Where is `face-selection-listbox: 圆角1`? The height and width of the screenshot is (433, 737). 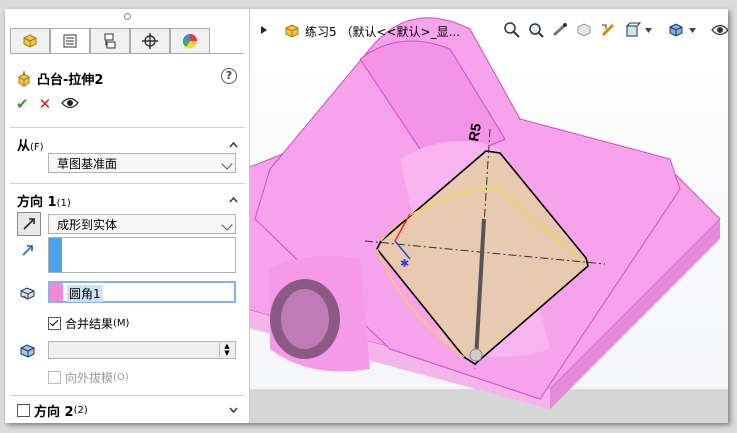
face-selection-listbox: 圆角1 is located at coordinates (142, 292).